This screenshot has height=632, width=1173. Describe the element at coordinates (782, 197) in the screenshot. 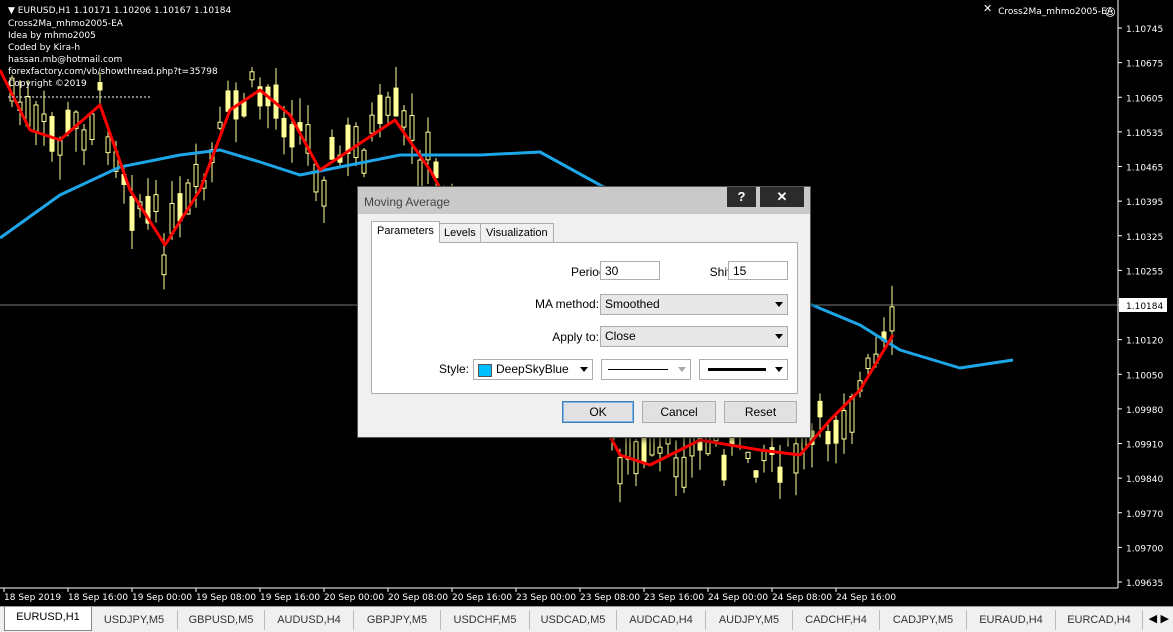

I see `close-button: ✕` at that location.